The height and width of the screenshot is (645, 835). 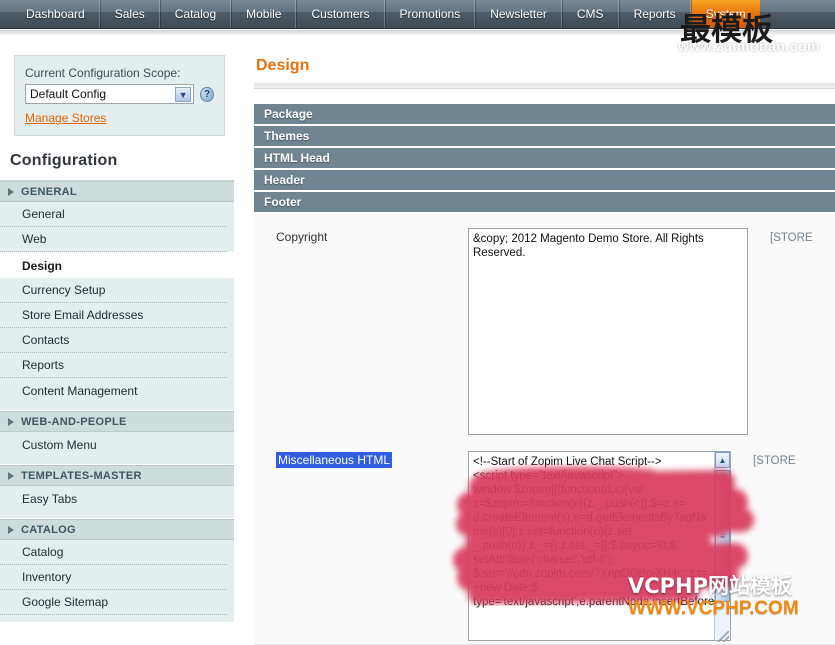 I want to click on sidebar-section-label: CATALOG, so click(x=48, y=530).